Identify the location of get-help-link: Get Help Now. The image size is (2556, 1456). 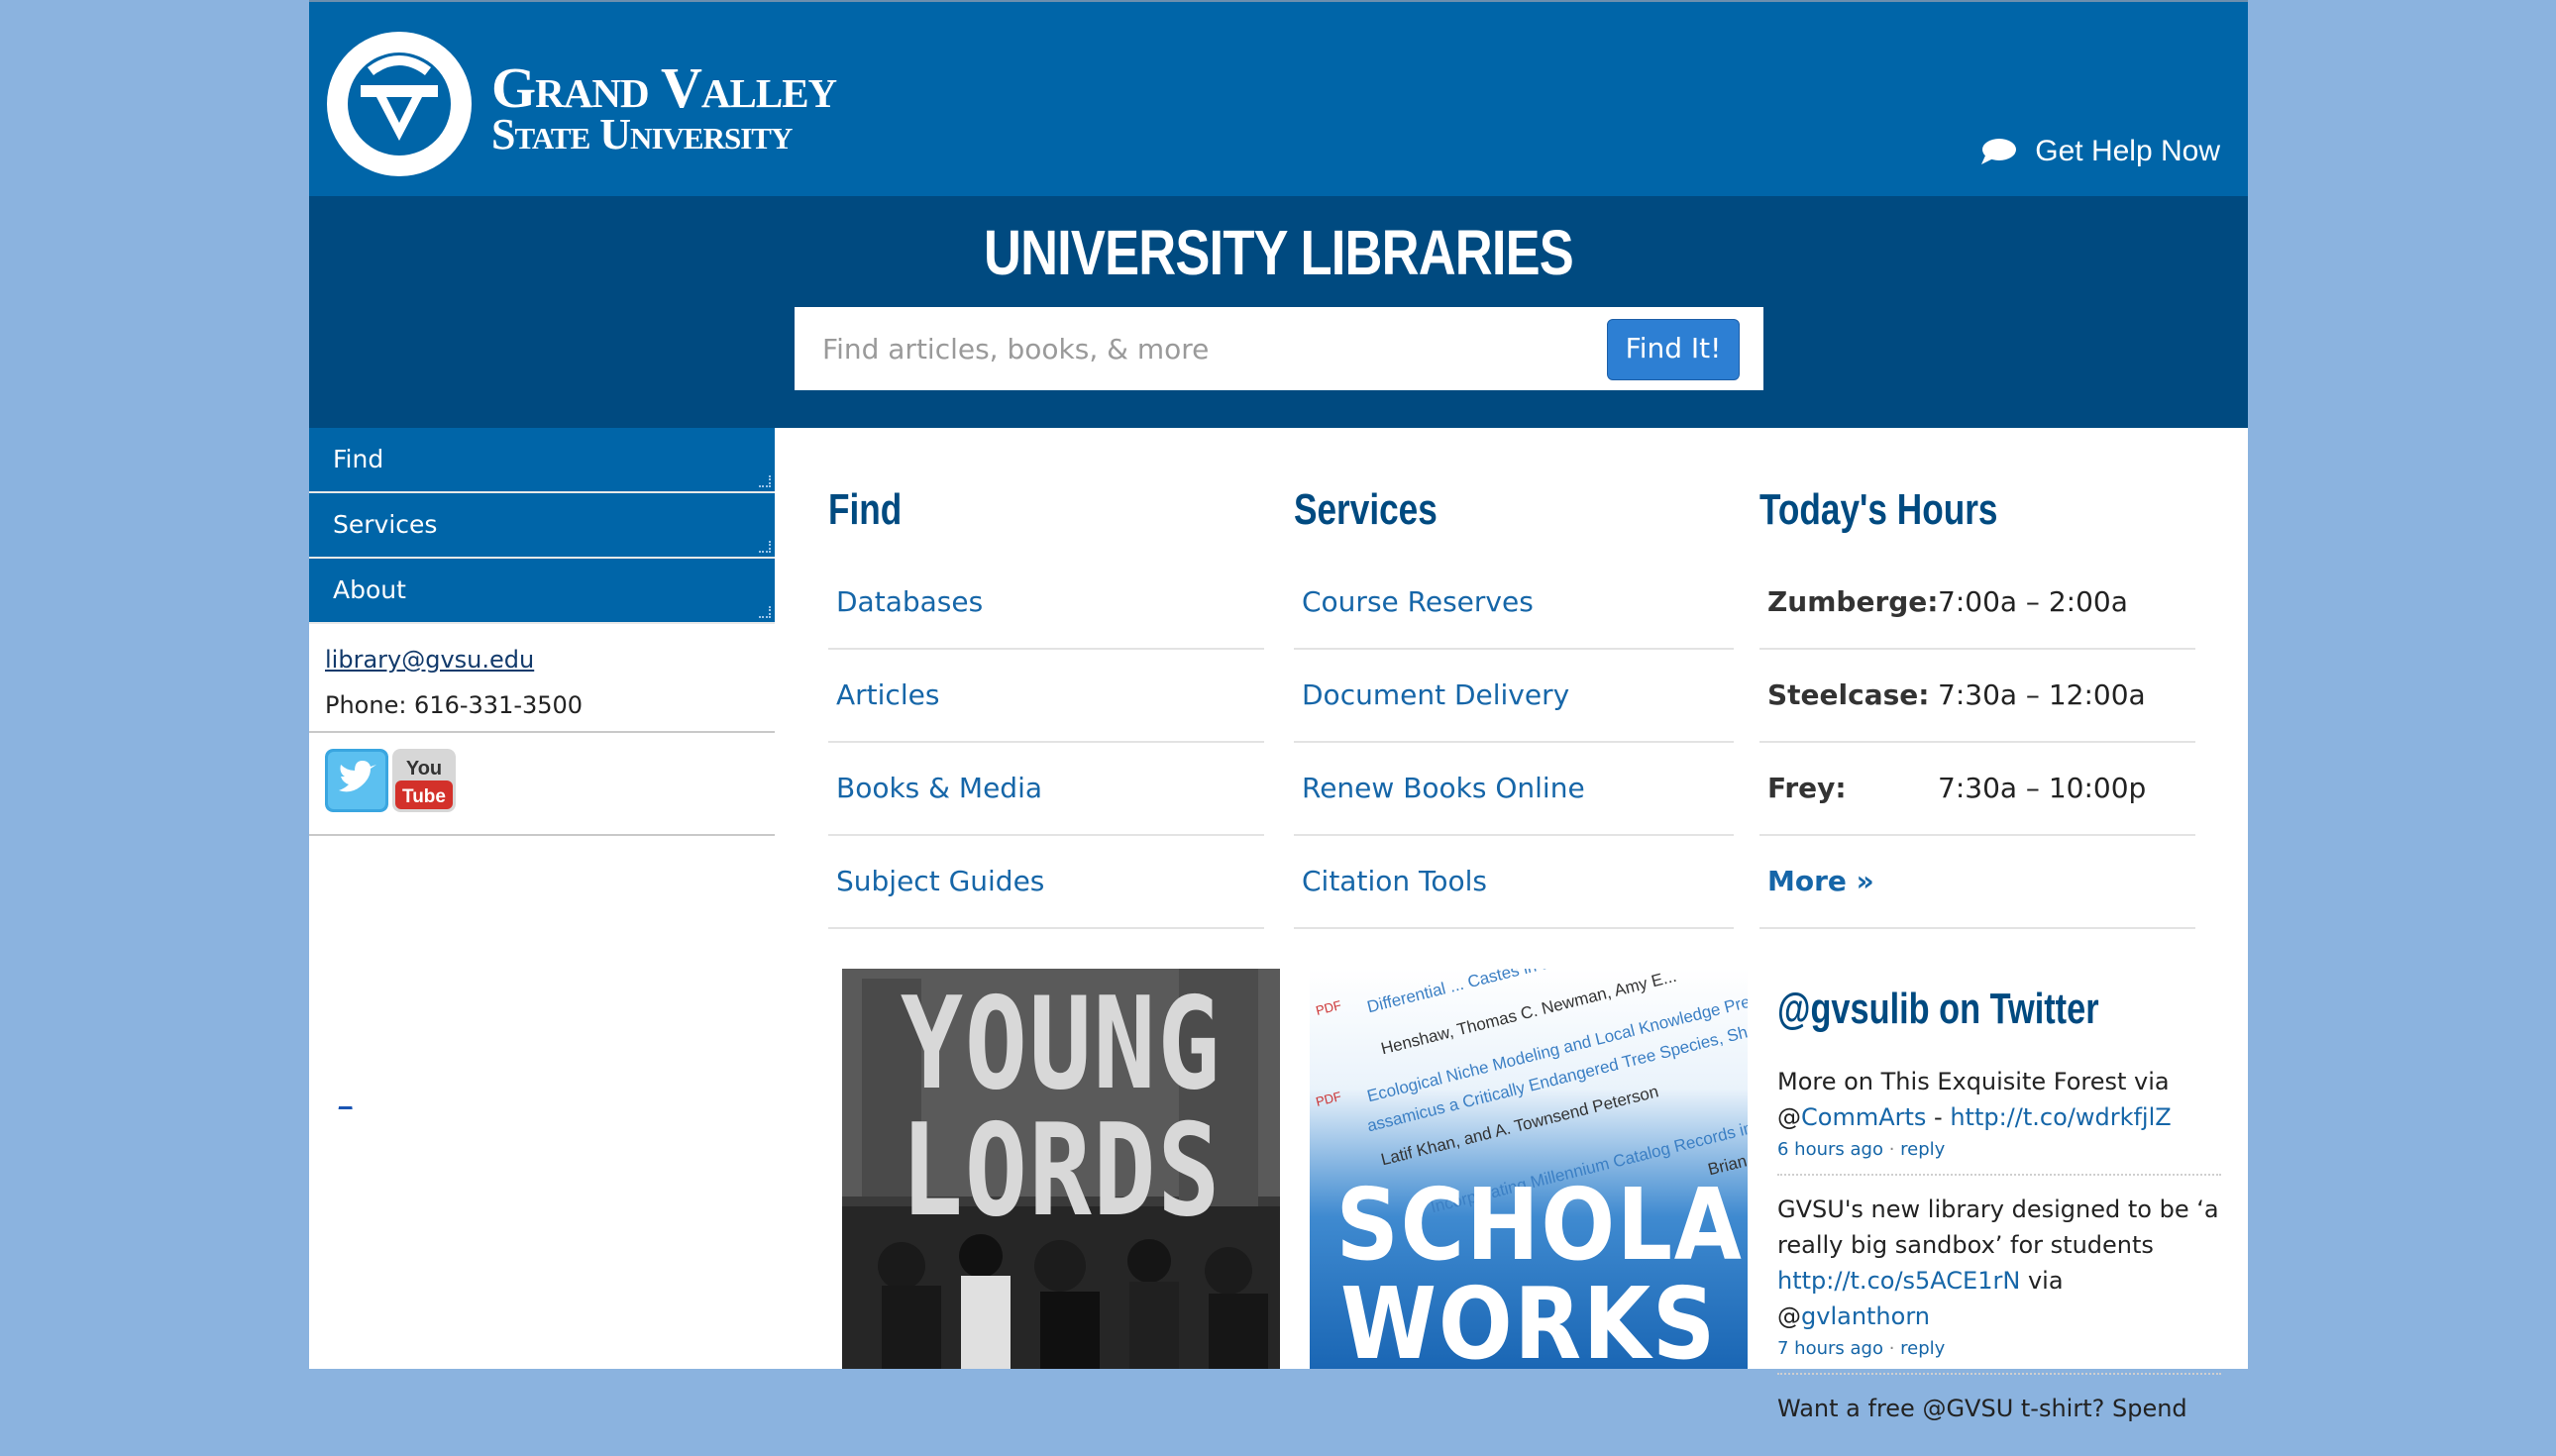
(2099, 151).